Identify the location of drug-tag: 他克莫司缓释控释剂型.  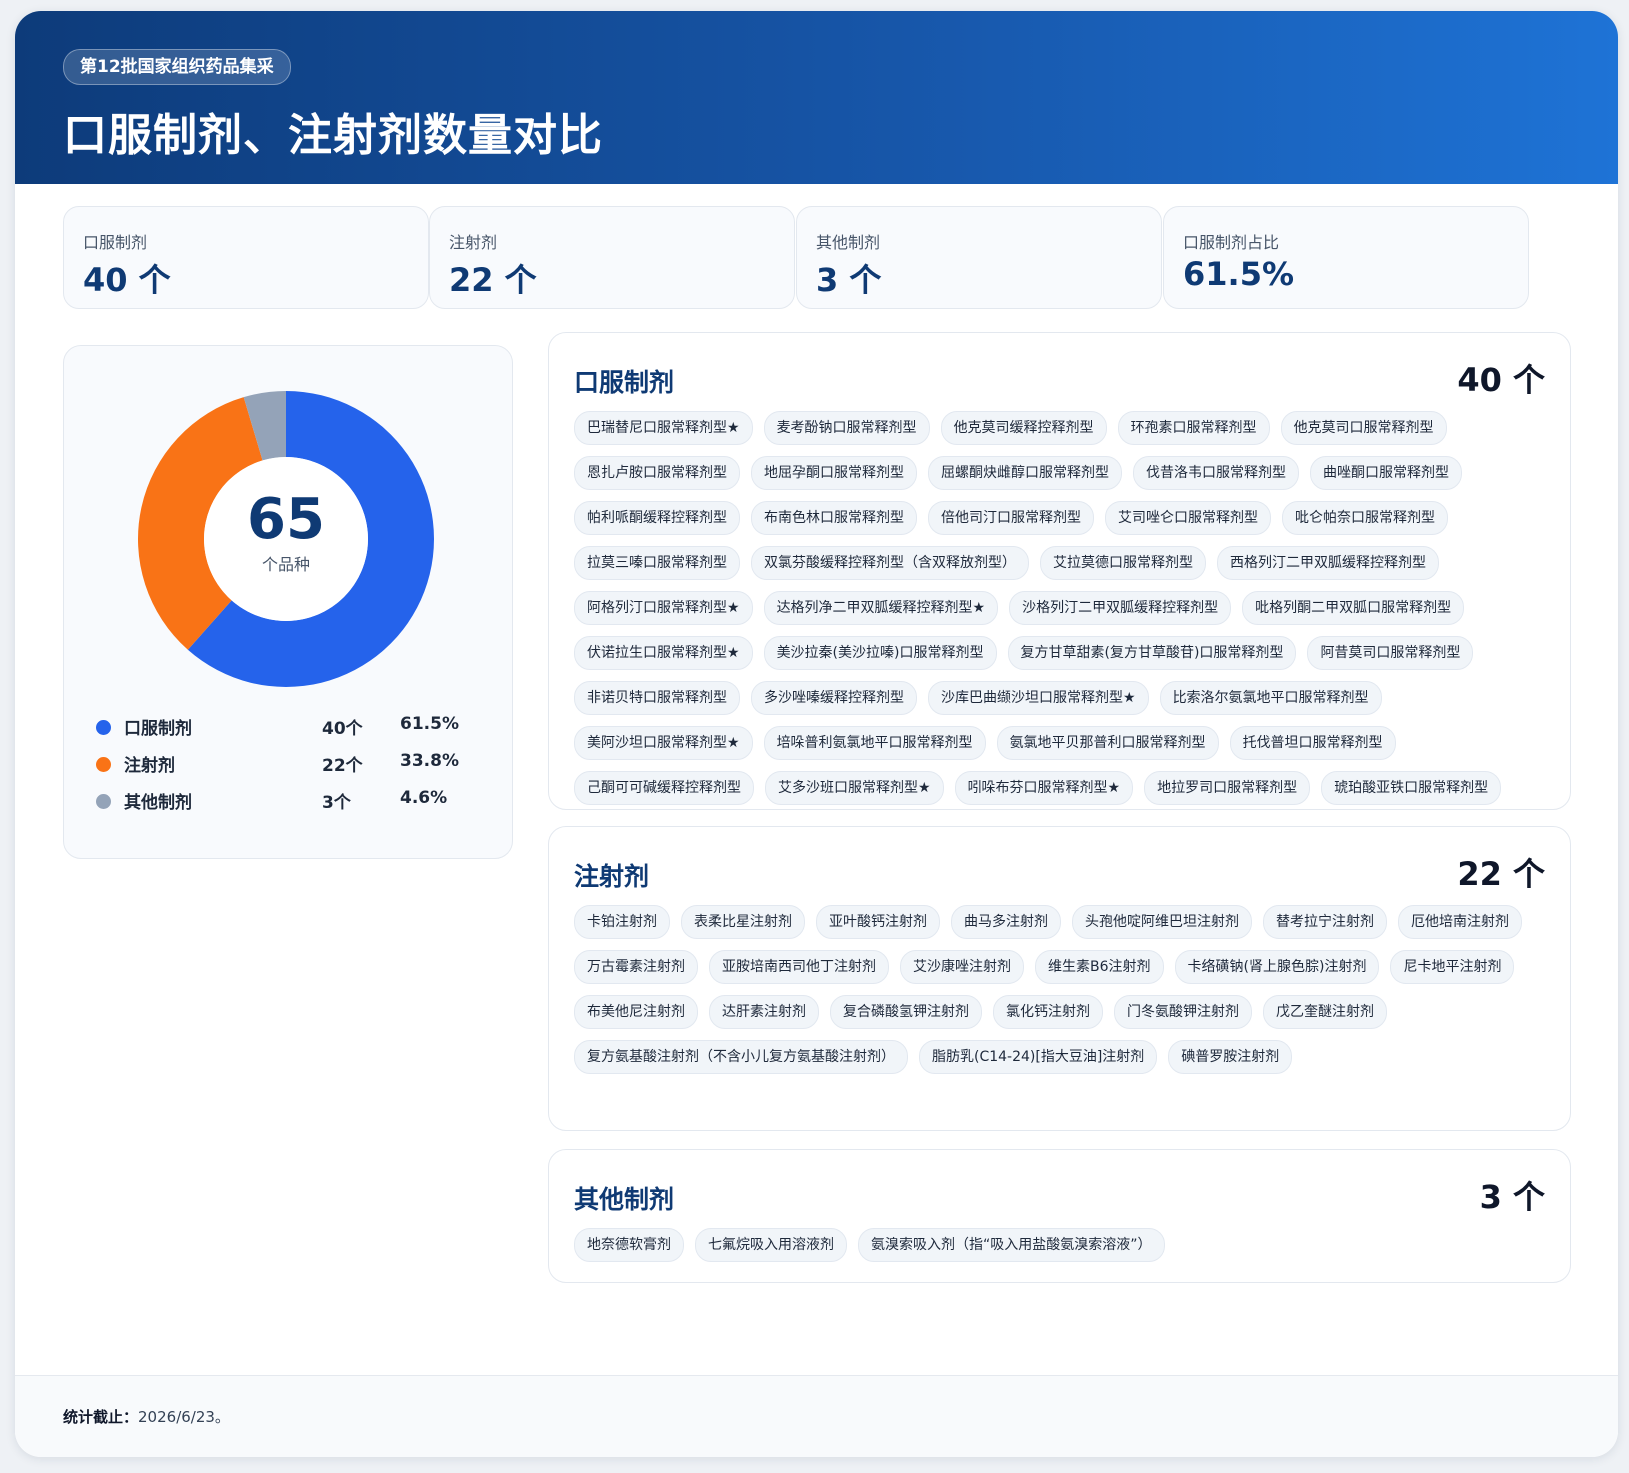
(1023, 428).